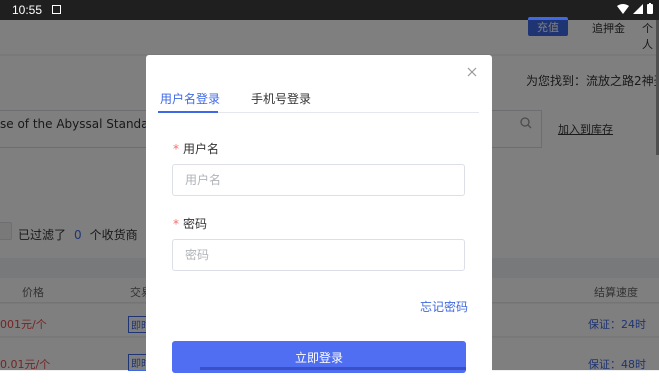 This screenshot has width=659, height=385. What do you see at coordinates (56, 9) in the screenshot?
I see `notification-icon` at bounding box center [56, 9].